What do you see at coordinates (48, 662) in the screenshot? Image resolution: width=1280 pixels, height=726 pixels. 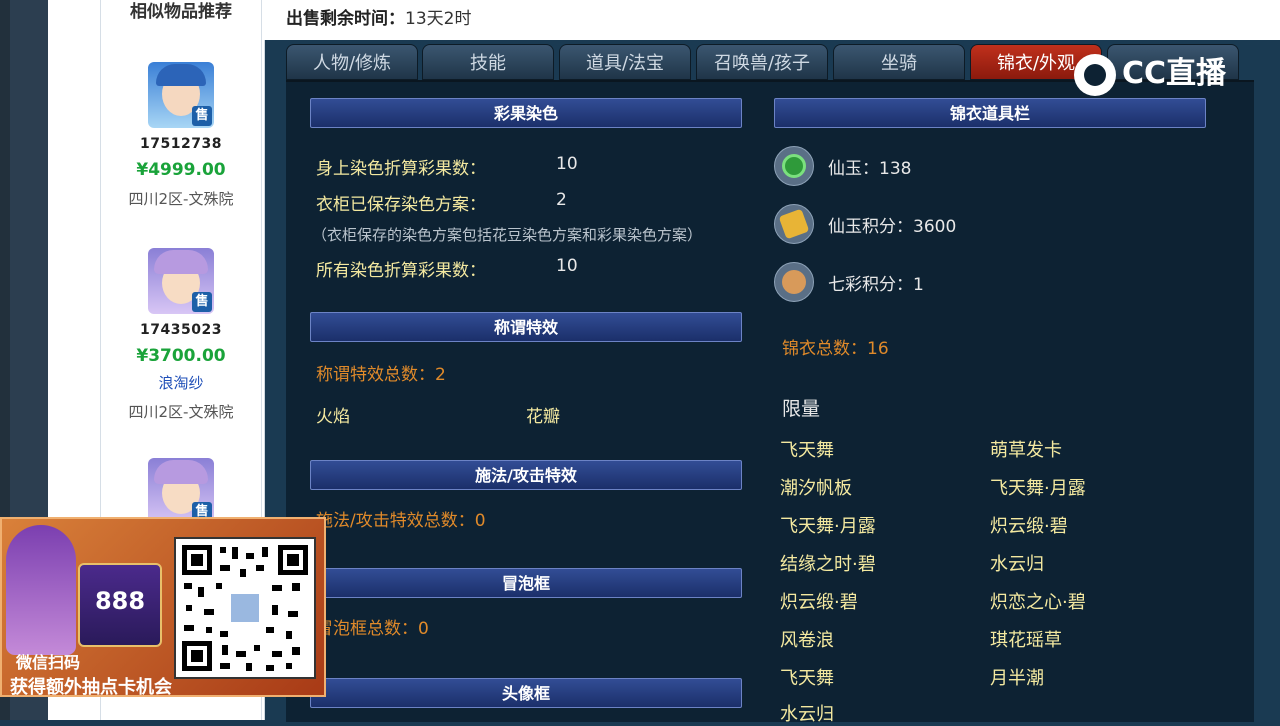 I see `promo-line-1: 微信扫码` at bounding box center [48, 662].